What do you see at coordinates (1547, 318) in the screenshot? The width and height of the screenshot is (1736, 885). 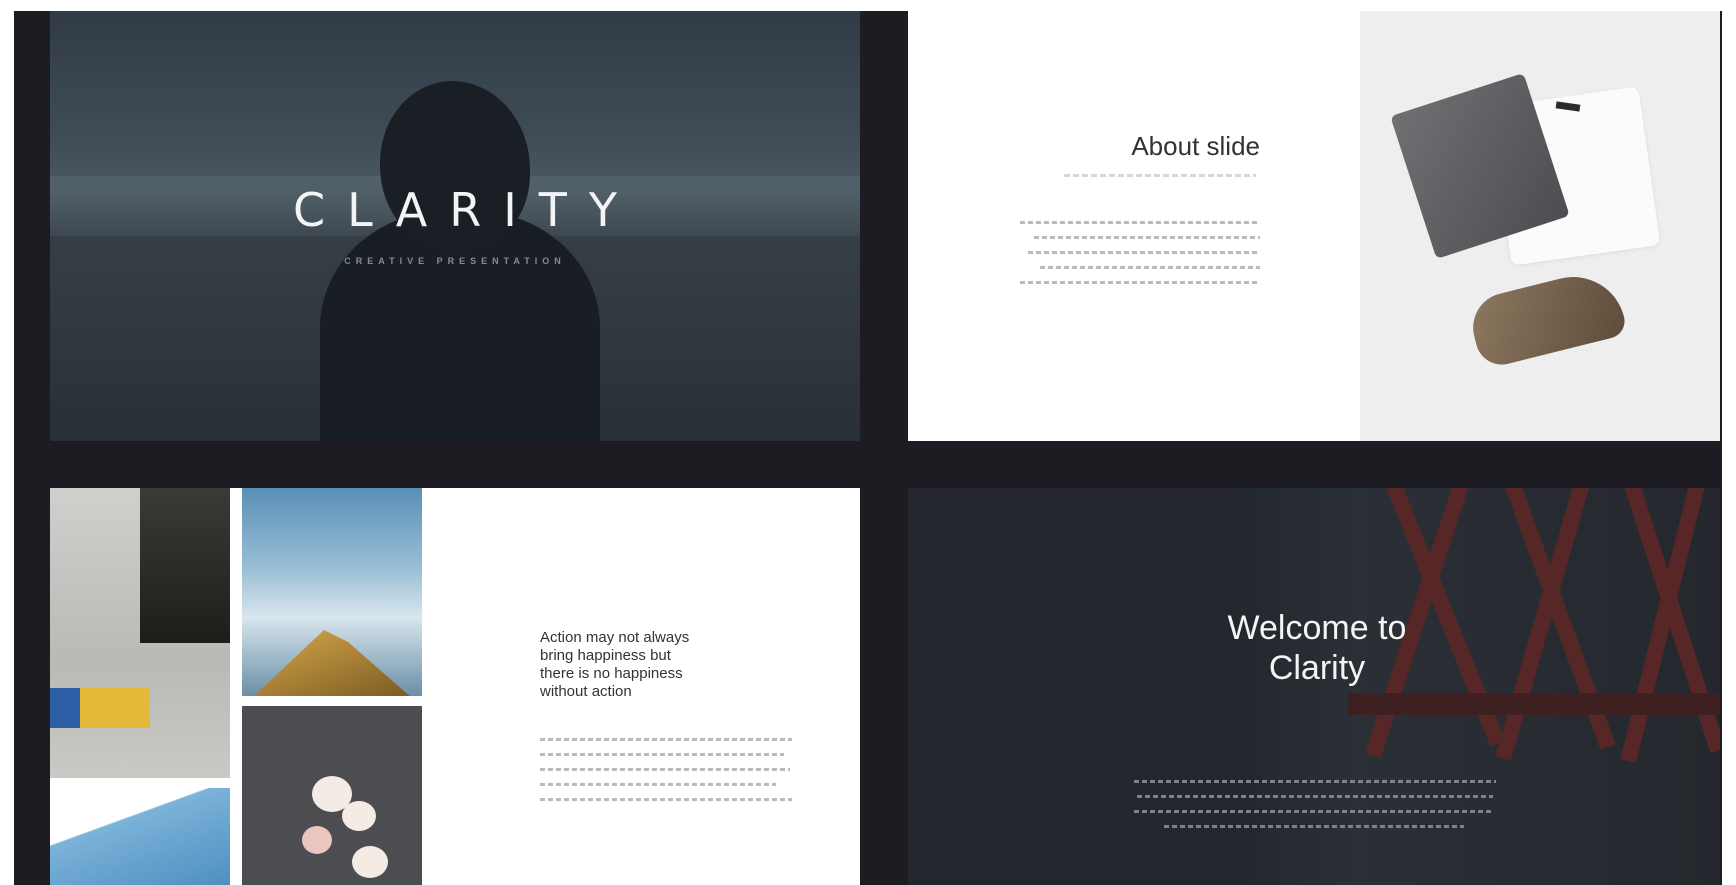 I see `suede-boot` at bounding box center [1547, 318].